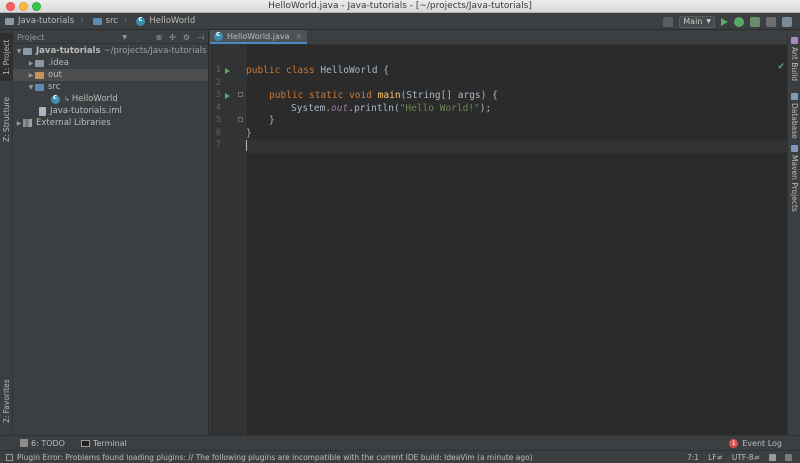  I want to click on tab-favorites-label: 2: Favorites, so click(6, 401).